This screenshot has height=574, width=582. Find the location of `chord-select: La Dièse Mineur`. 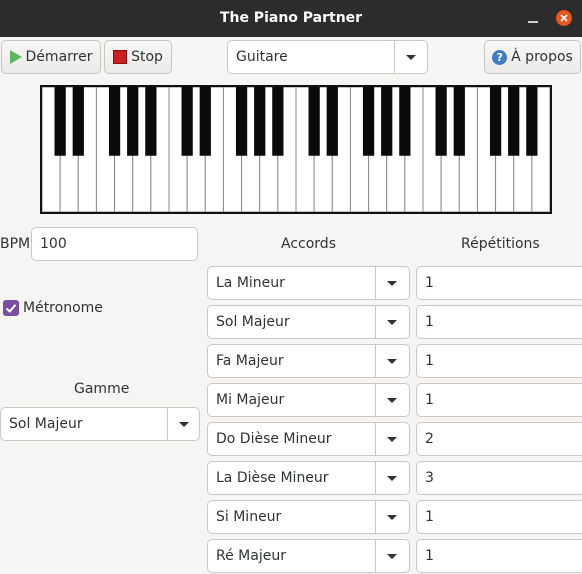

chord-select: La Dièse Mineur is located at coordinates (308, 478).